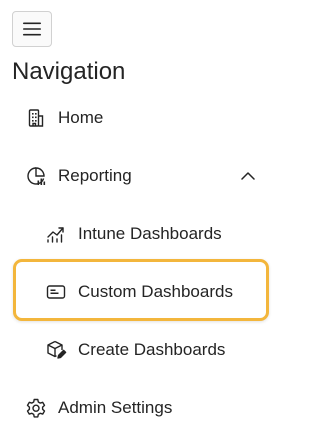  Describe the element at coordinates (152, 349) in the screenshot. I see `nav-item-label: Create Dashboards` at that location.